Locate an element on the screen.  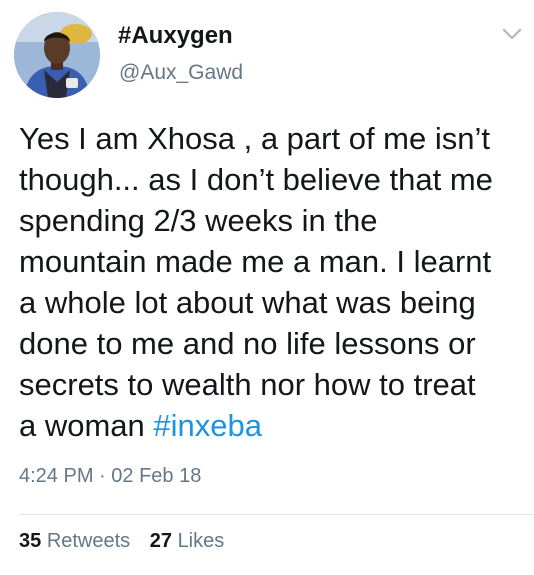
display-name: #Auxygen is located at coordinates (175, 36).